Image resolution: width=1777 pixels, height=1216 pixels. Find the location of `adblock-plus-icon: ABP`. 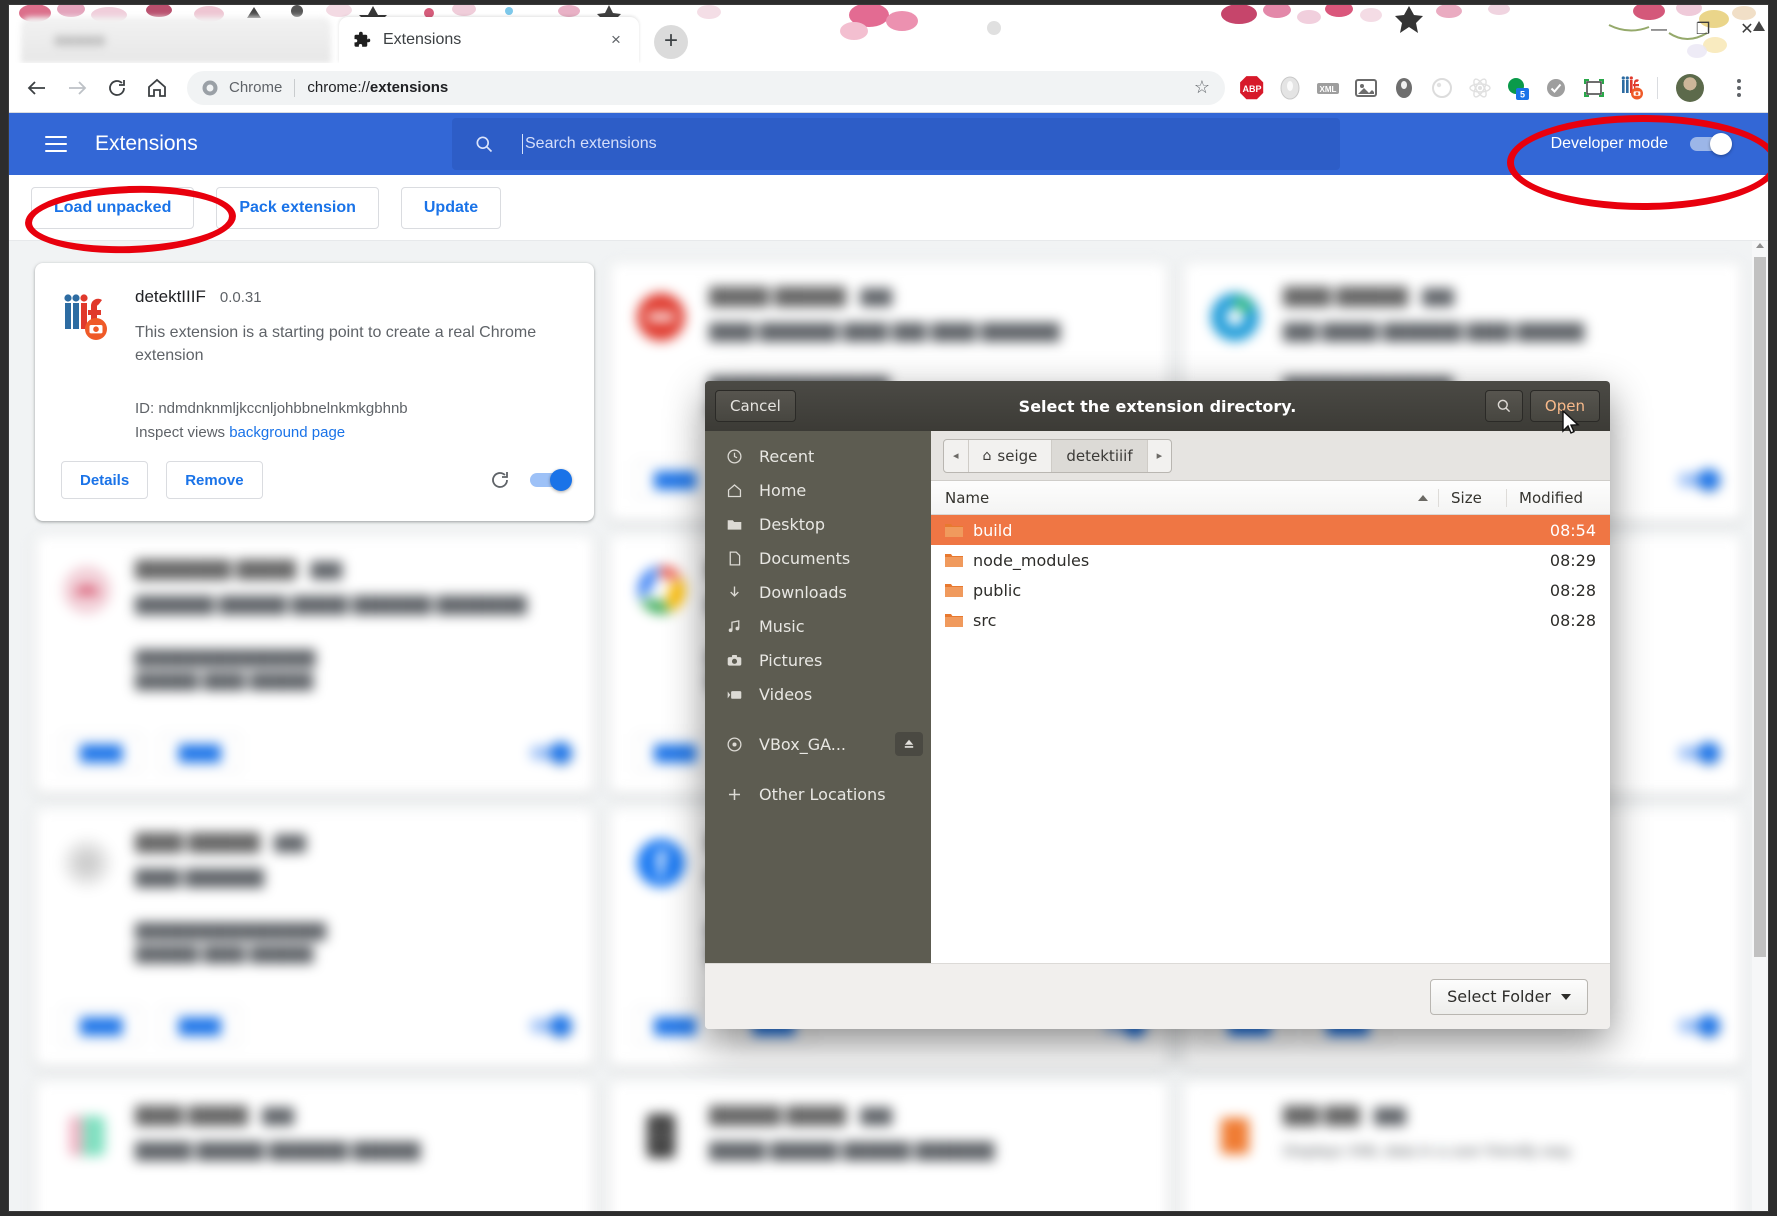

adblock-plus-icon: ABP is located at coordinates (1252, 88).